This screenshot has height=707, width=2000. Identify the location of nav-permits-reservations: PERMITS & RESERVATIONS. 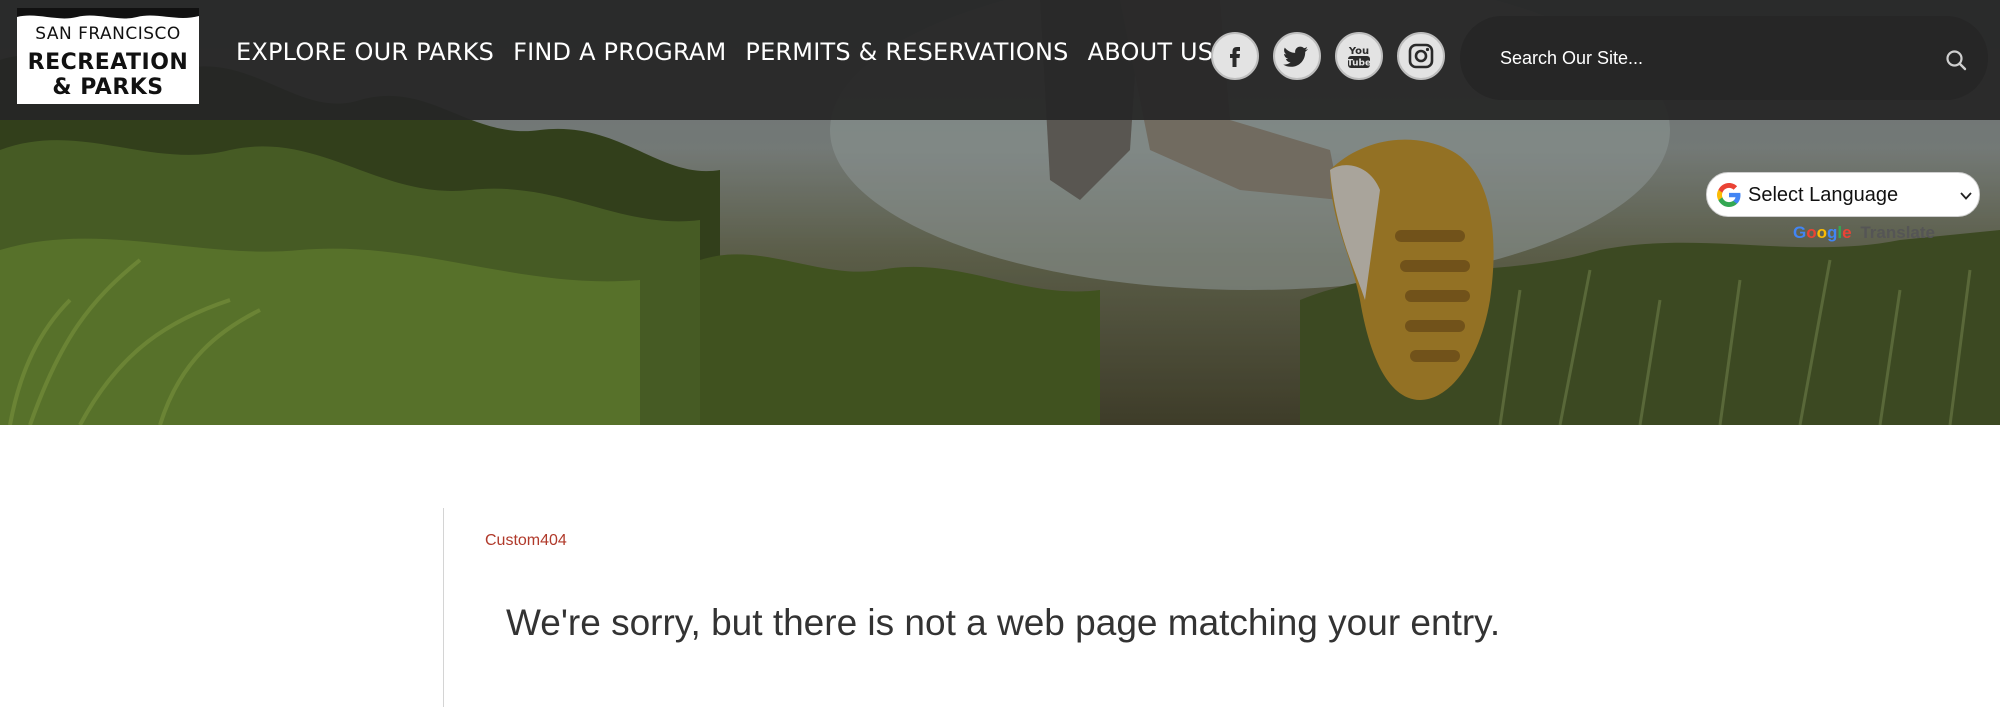
(906, 52).